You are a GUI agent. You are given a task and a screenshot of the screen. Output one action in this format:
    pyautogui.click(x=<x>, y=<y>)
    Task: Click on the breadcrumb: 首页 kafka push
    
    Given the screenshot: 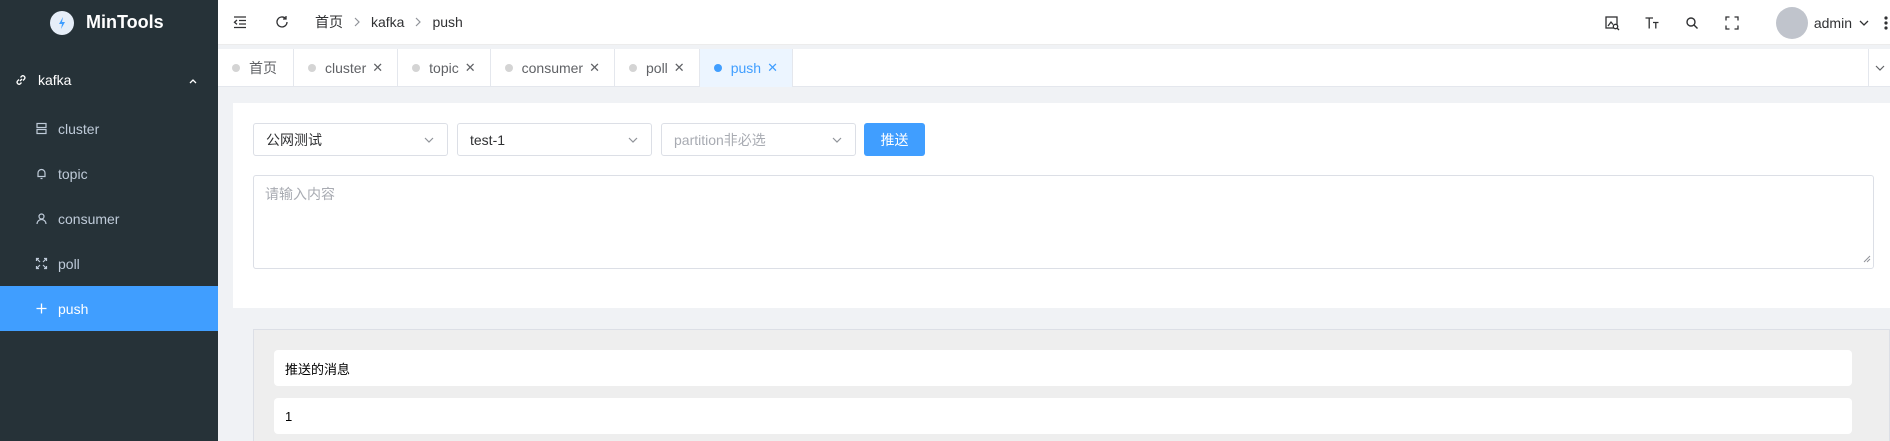 What is the action you would take?
    pyautogui.click(x=389, y=22)
    